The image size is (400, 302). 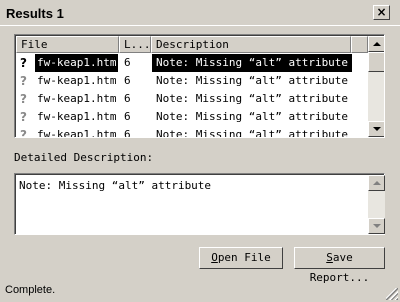 What do you see at coordinates (35, 13) in the screenshot?
I see `window-title: Results 1` at bounding box center [35, 13].